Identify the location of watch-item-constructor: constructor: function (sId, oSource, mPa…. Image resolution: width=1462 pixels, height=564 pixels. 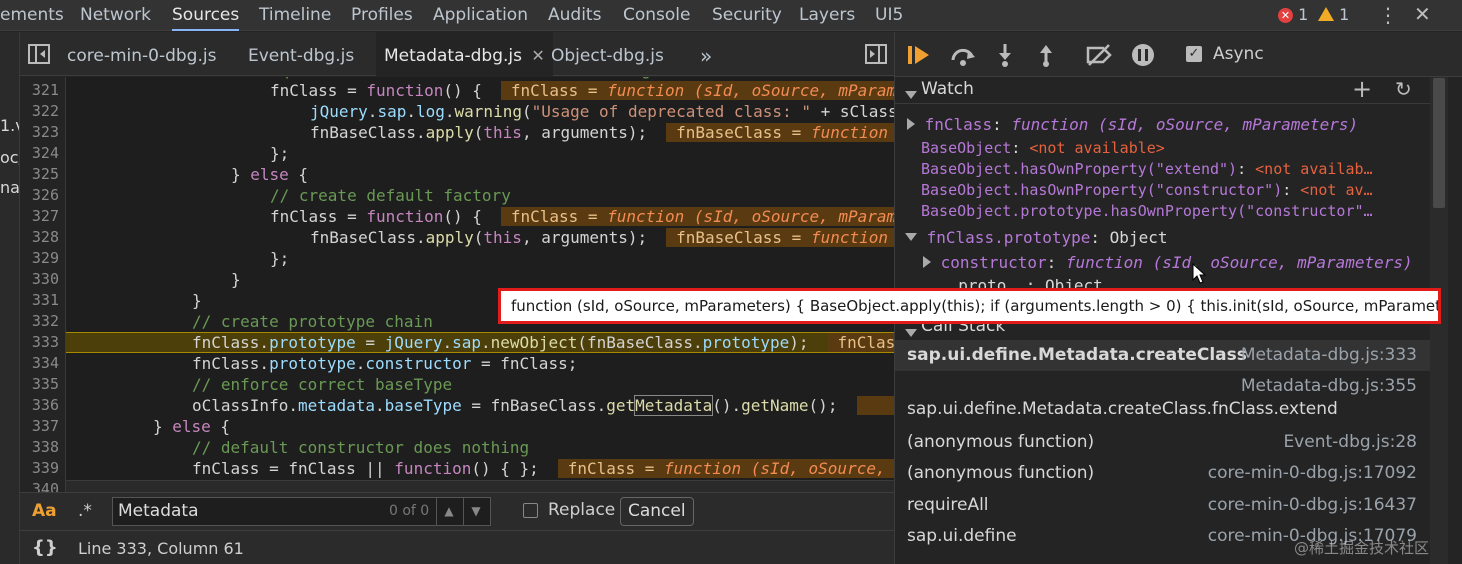
(1175, 263).